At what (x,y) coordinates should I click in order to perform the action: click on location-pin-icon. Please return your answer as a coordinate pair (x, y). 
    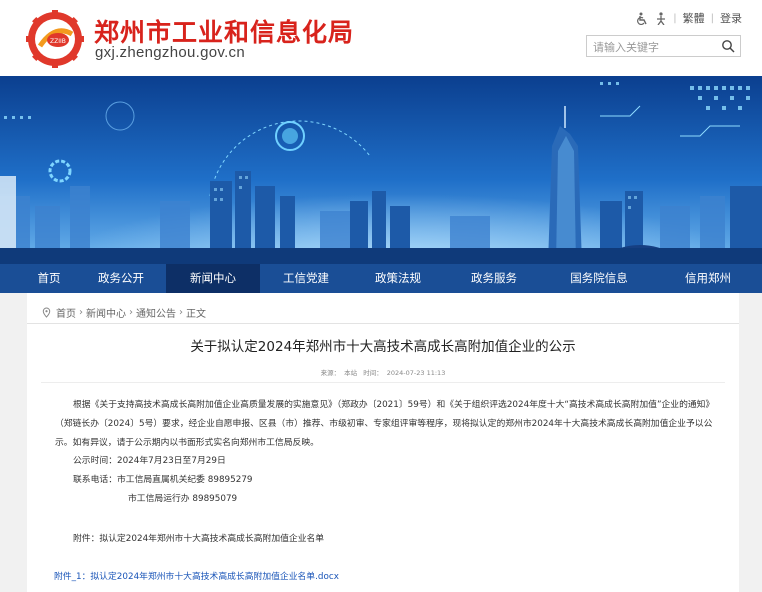
    Looking at the image, I should click on (46, 312).